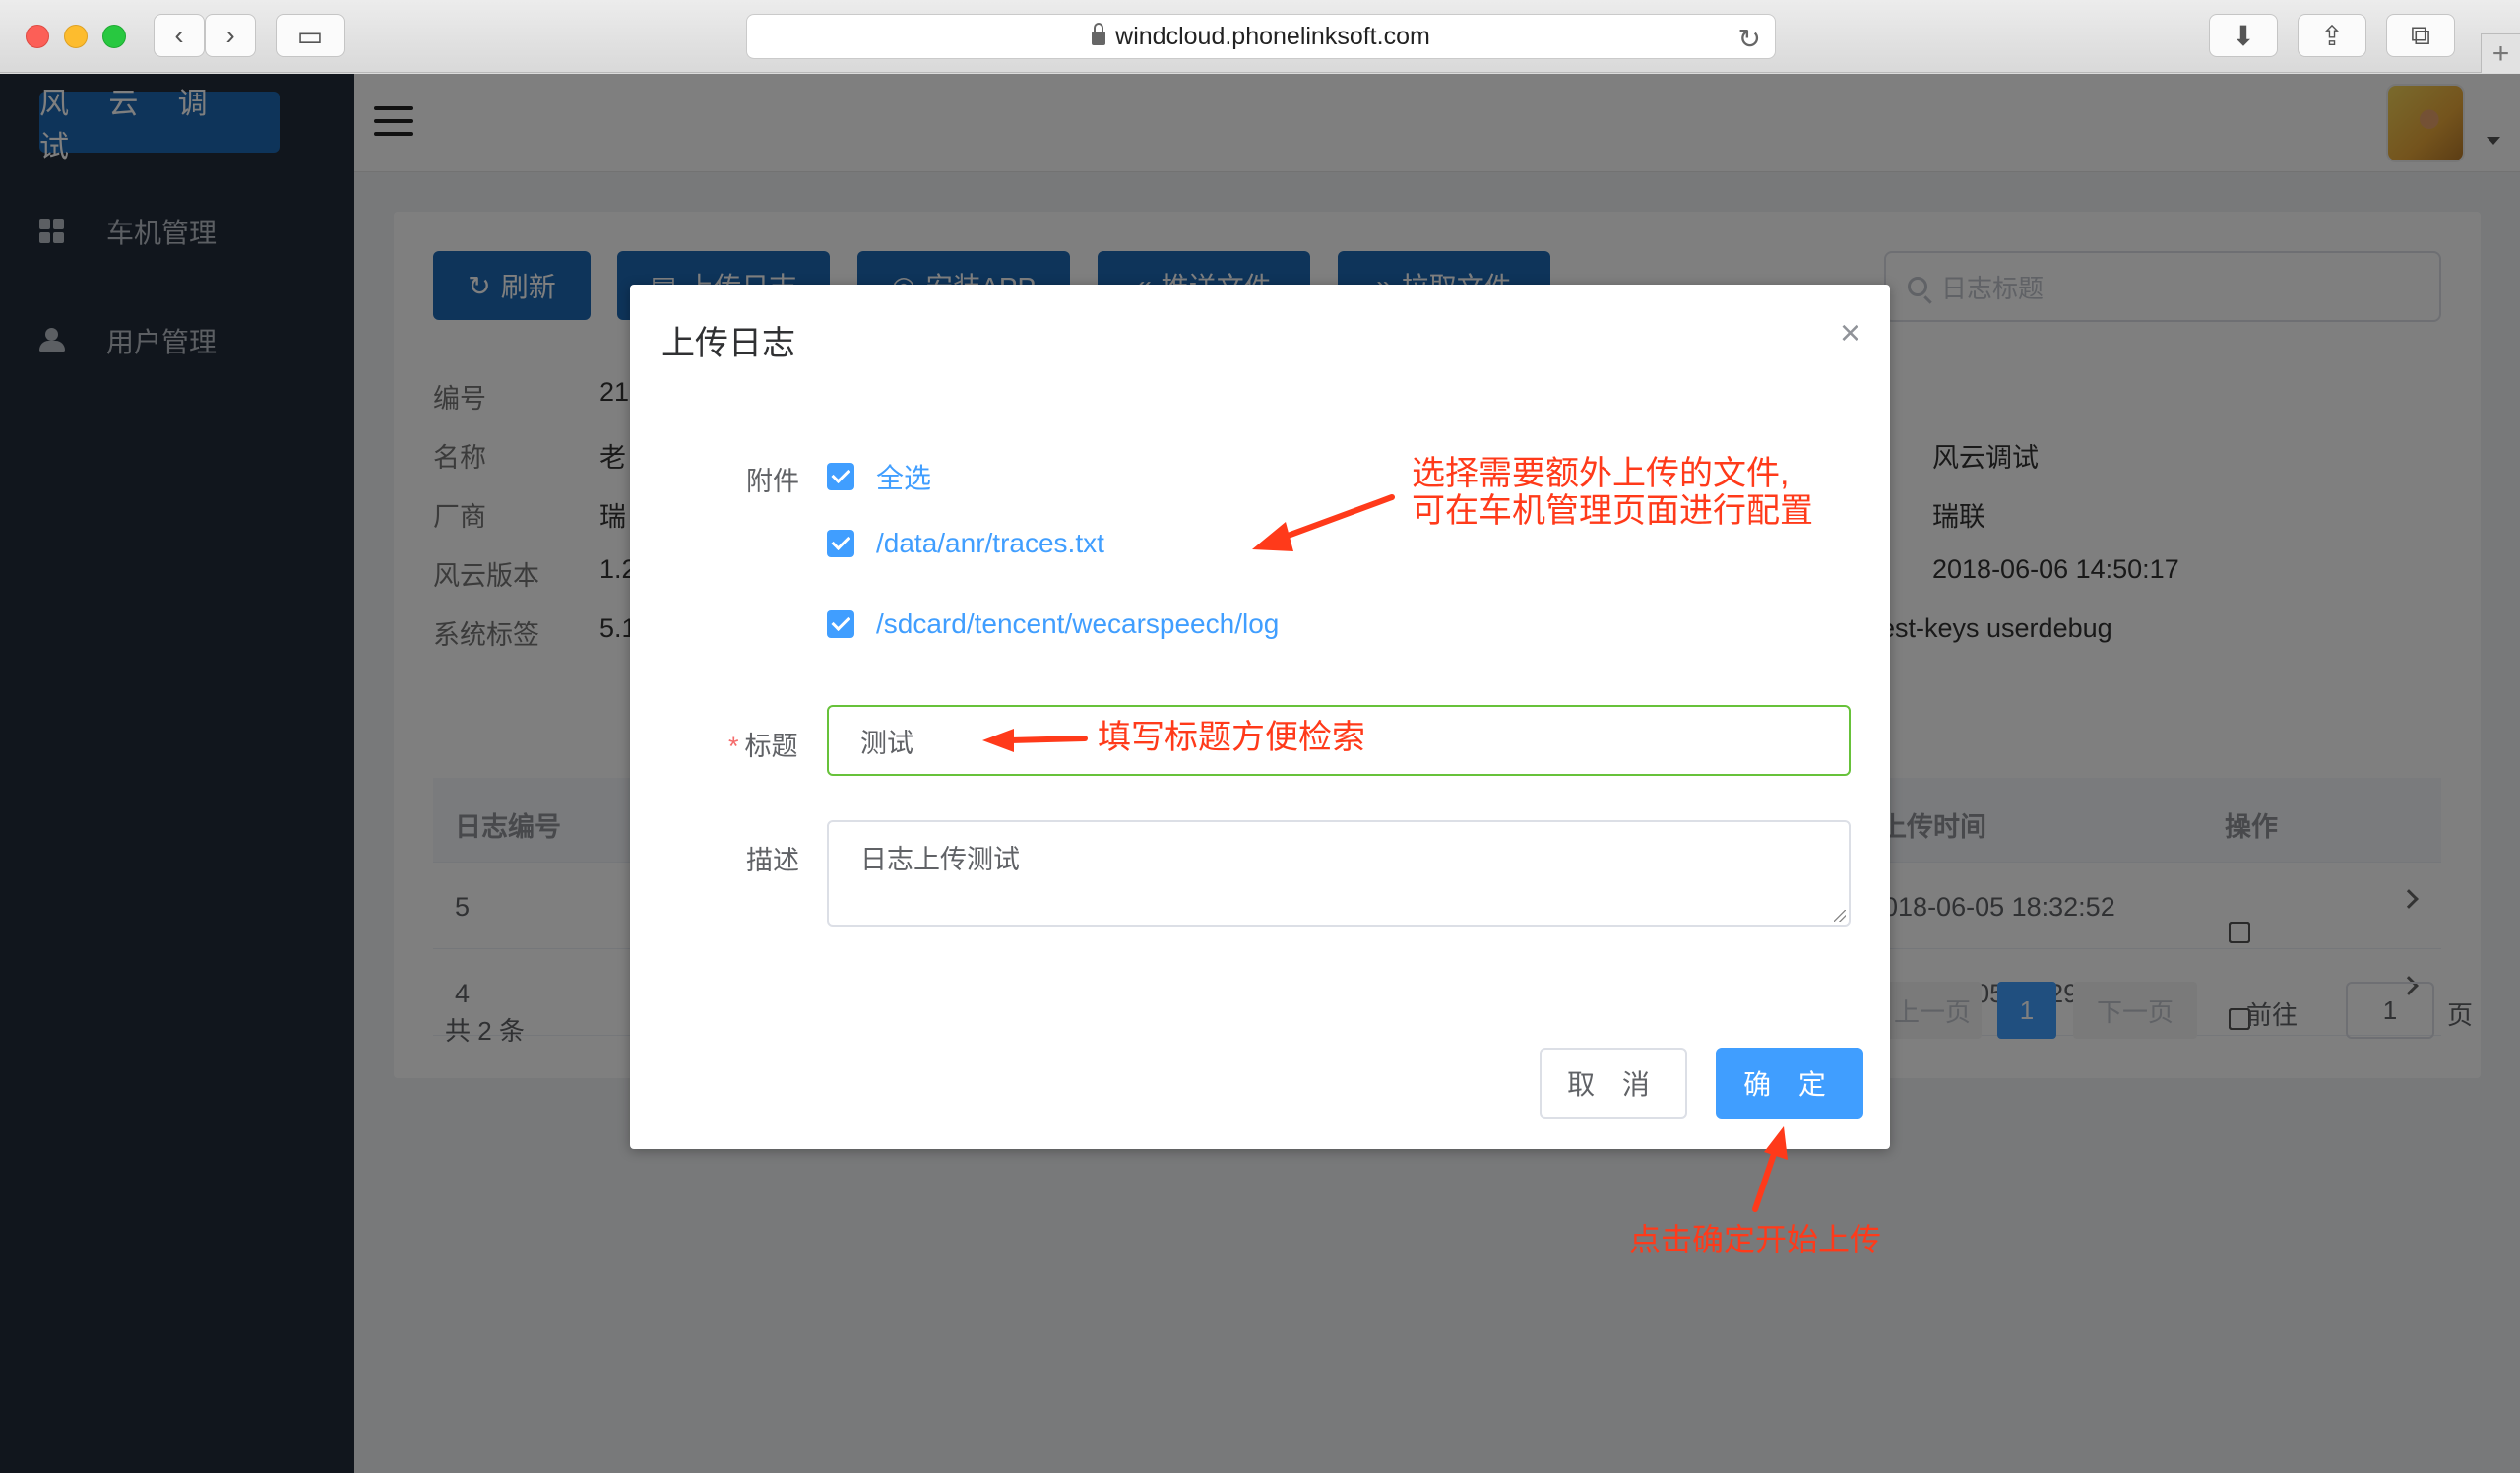 This screenshot has width=2520, height=1473. Describe the element at coordinates (1850, 332) in the screenshot. I see `close-icon: ×` at that location.